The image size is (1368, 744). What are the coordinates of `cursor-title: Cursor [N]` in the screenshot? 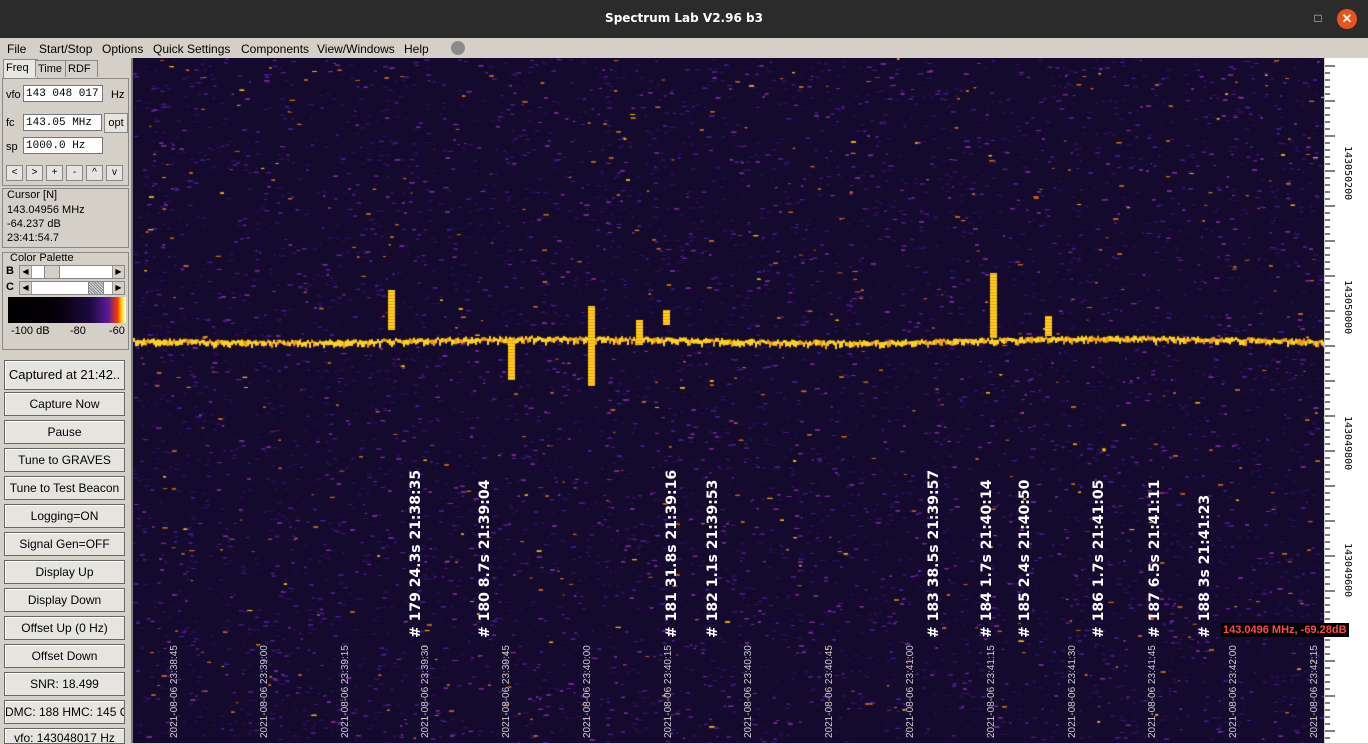 It's located at (32, 195).